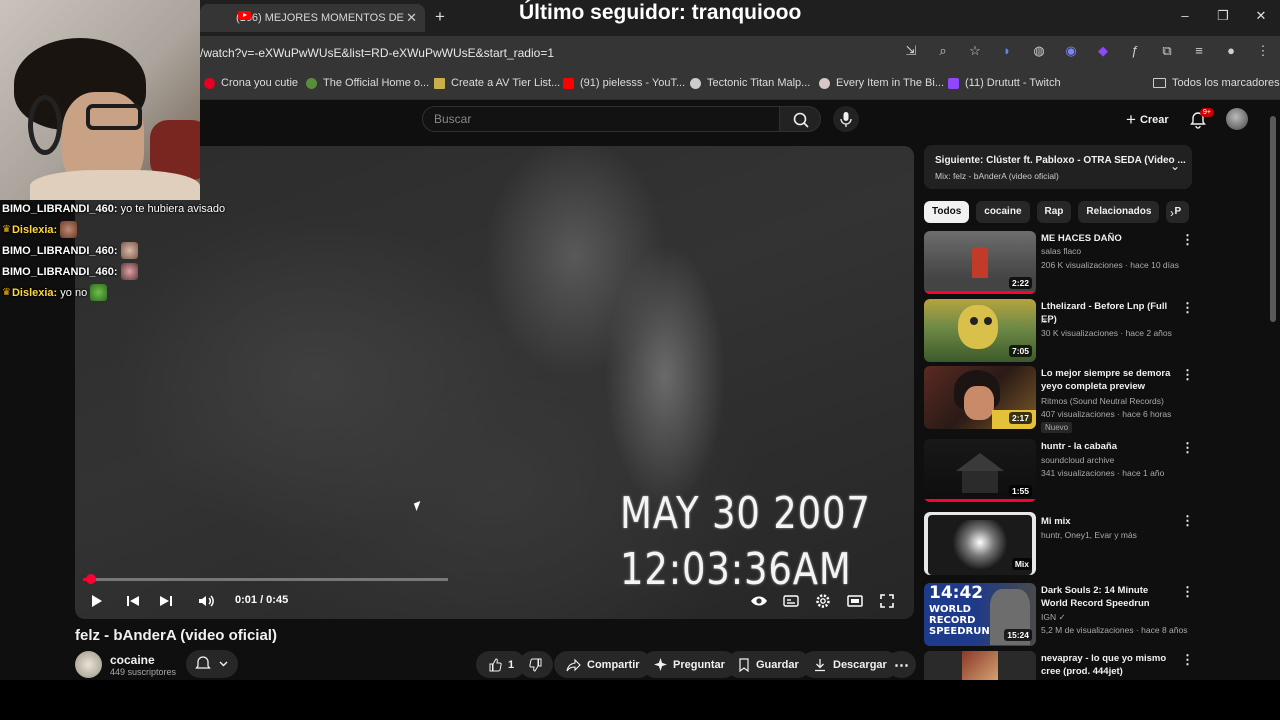 This screenshot has width=1280, height=720. I want to click on share-button: Compartir, so click(603, 664).